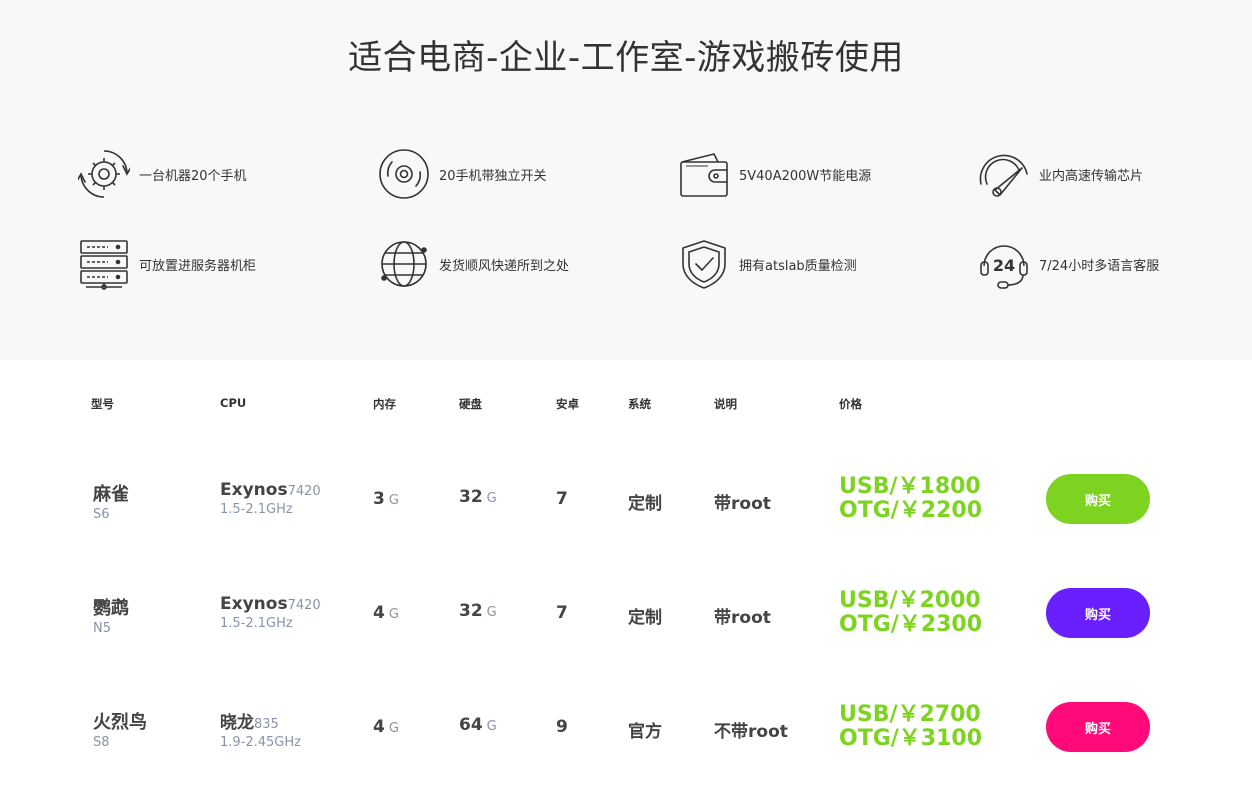 The height and width of the screenshot is (793, 1252). I want to click on feature-item: 业内高速传输芯片, so click(1114, 174).